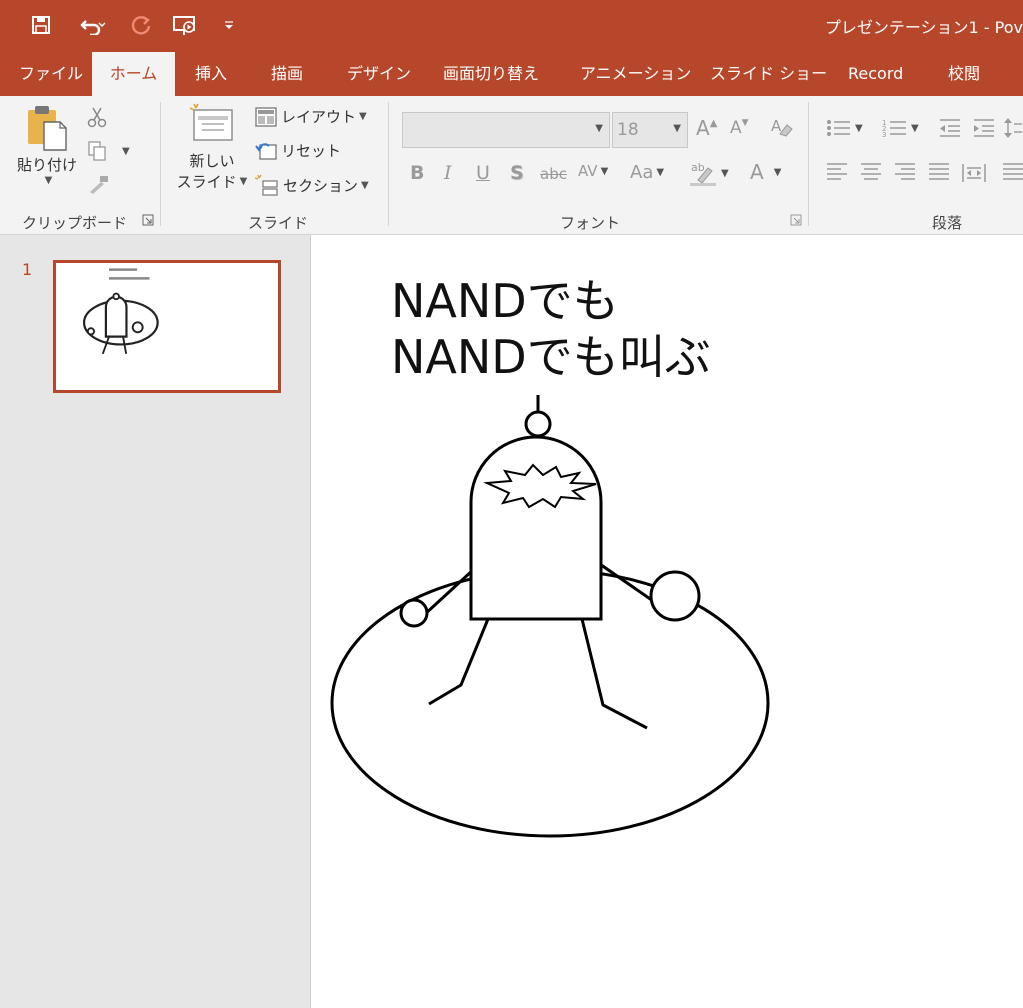 The height and width of the screenshot is (1008, 1023). What do you see at coordinates (796, 220) in the screenshot?
I see `font-dialog-launcher` at bounding box center [796, 220].